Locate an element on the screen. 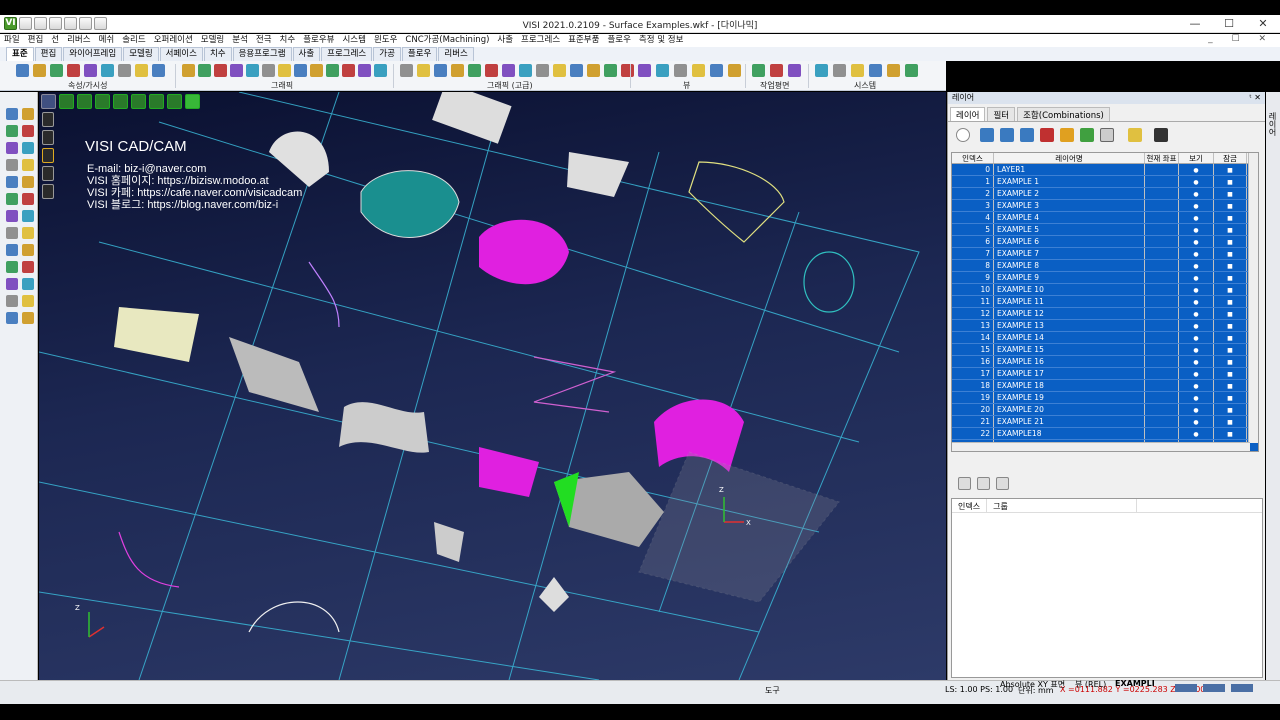 This screenshot has width=1280, height=720. side-dock-tab: 레이어 is located at coordinates (1273, 386).